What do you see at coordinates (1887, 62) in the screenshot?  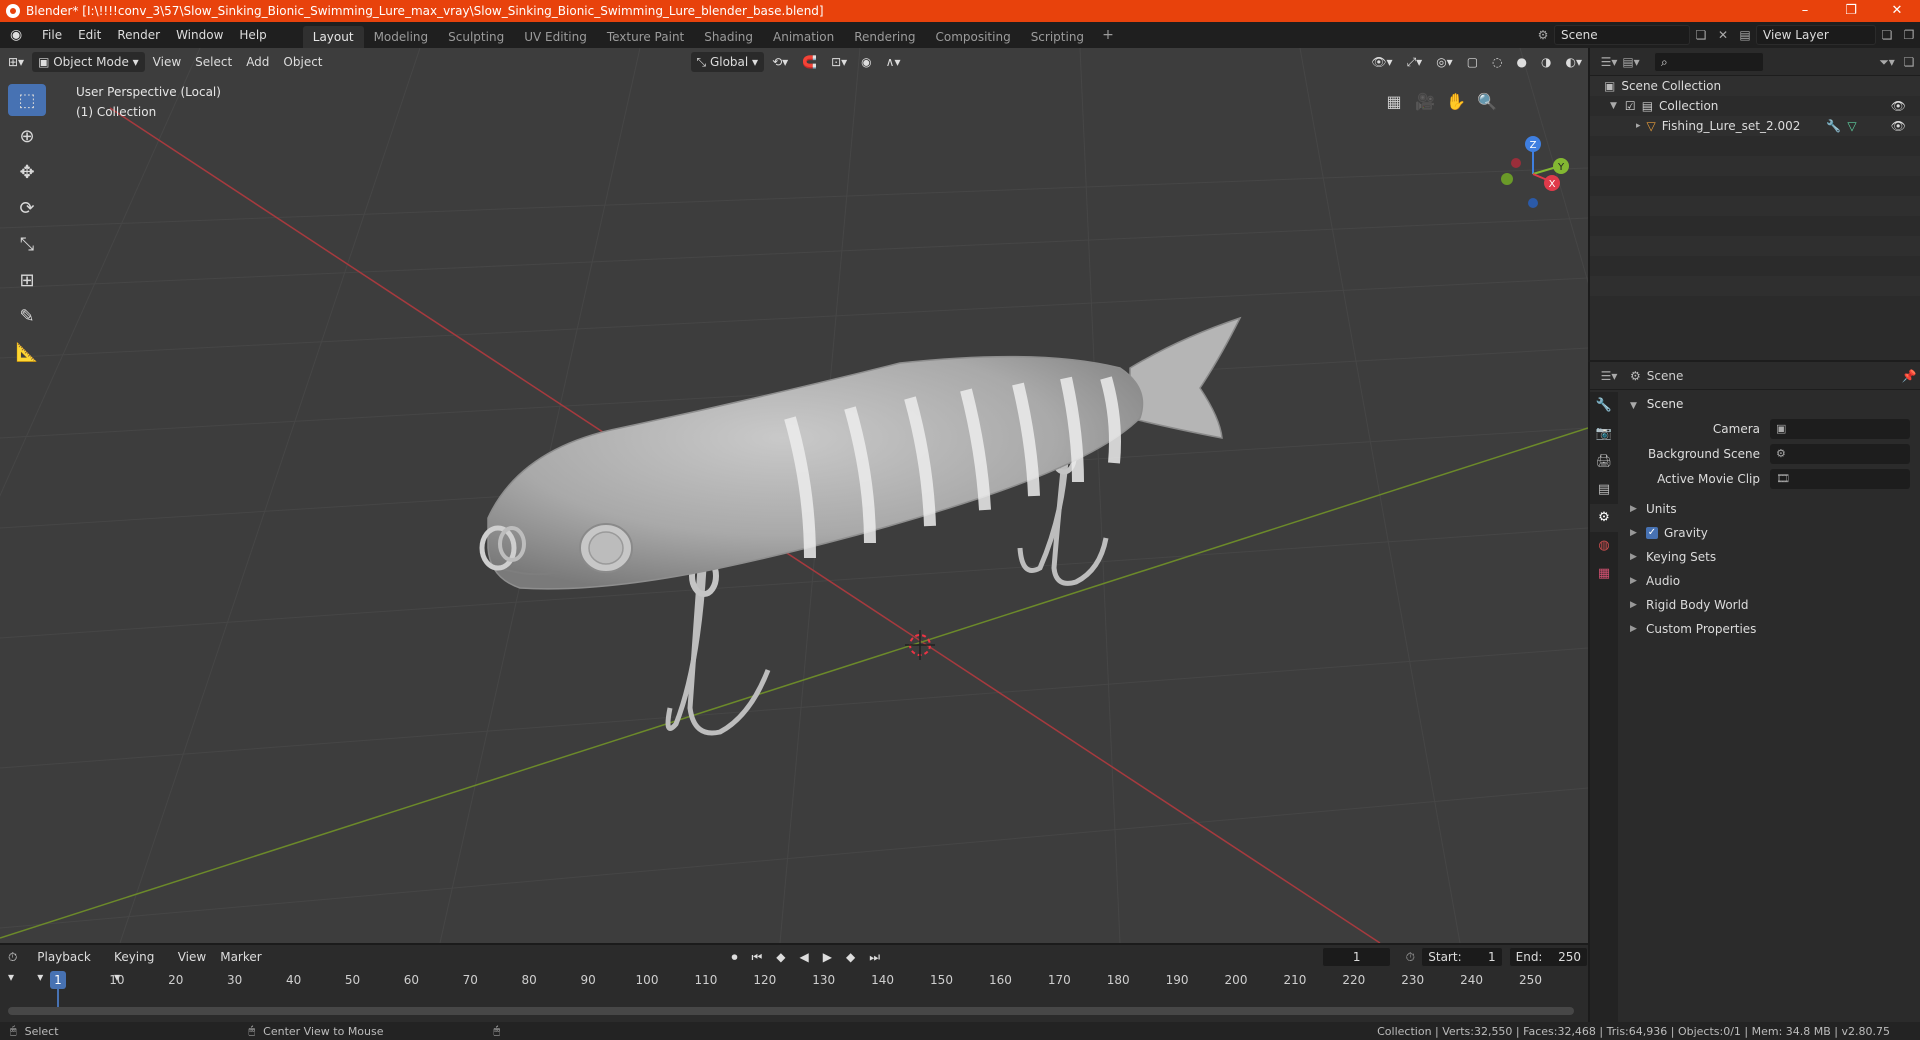 I see `filter-icon: ⏷▾` at bounding box center [1887, 62].